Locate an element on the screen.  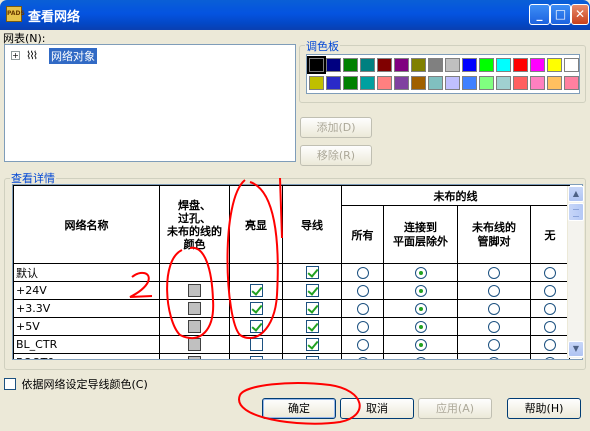
expand-icon: + is located at coordinates (15, 55).